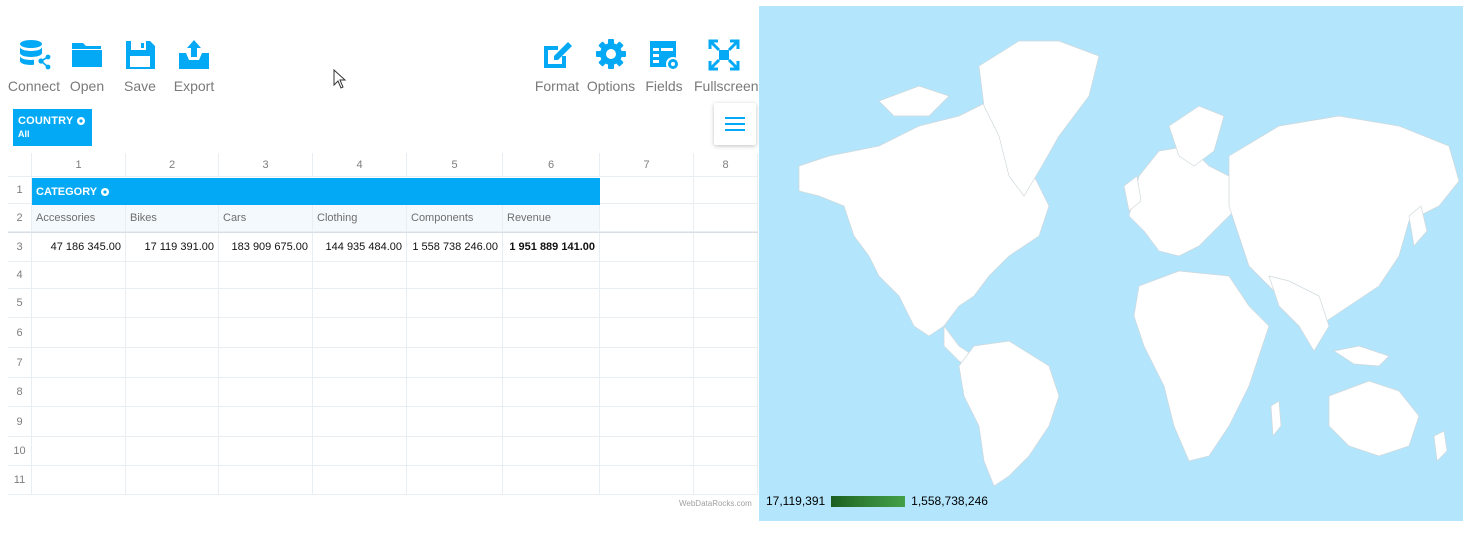 The image size is (1480, 540). I want to click on options-button: Options, so click(611, 68).